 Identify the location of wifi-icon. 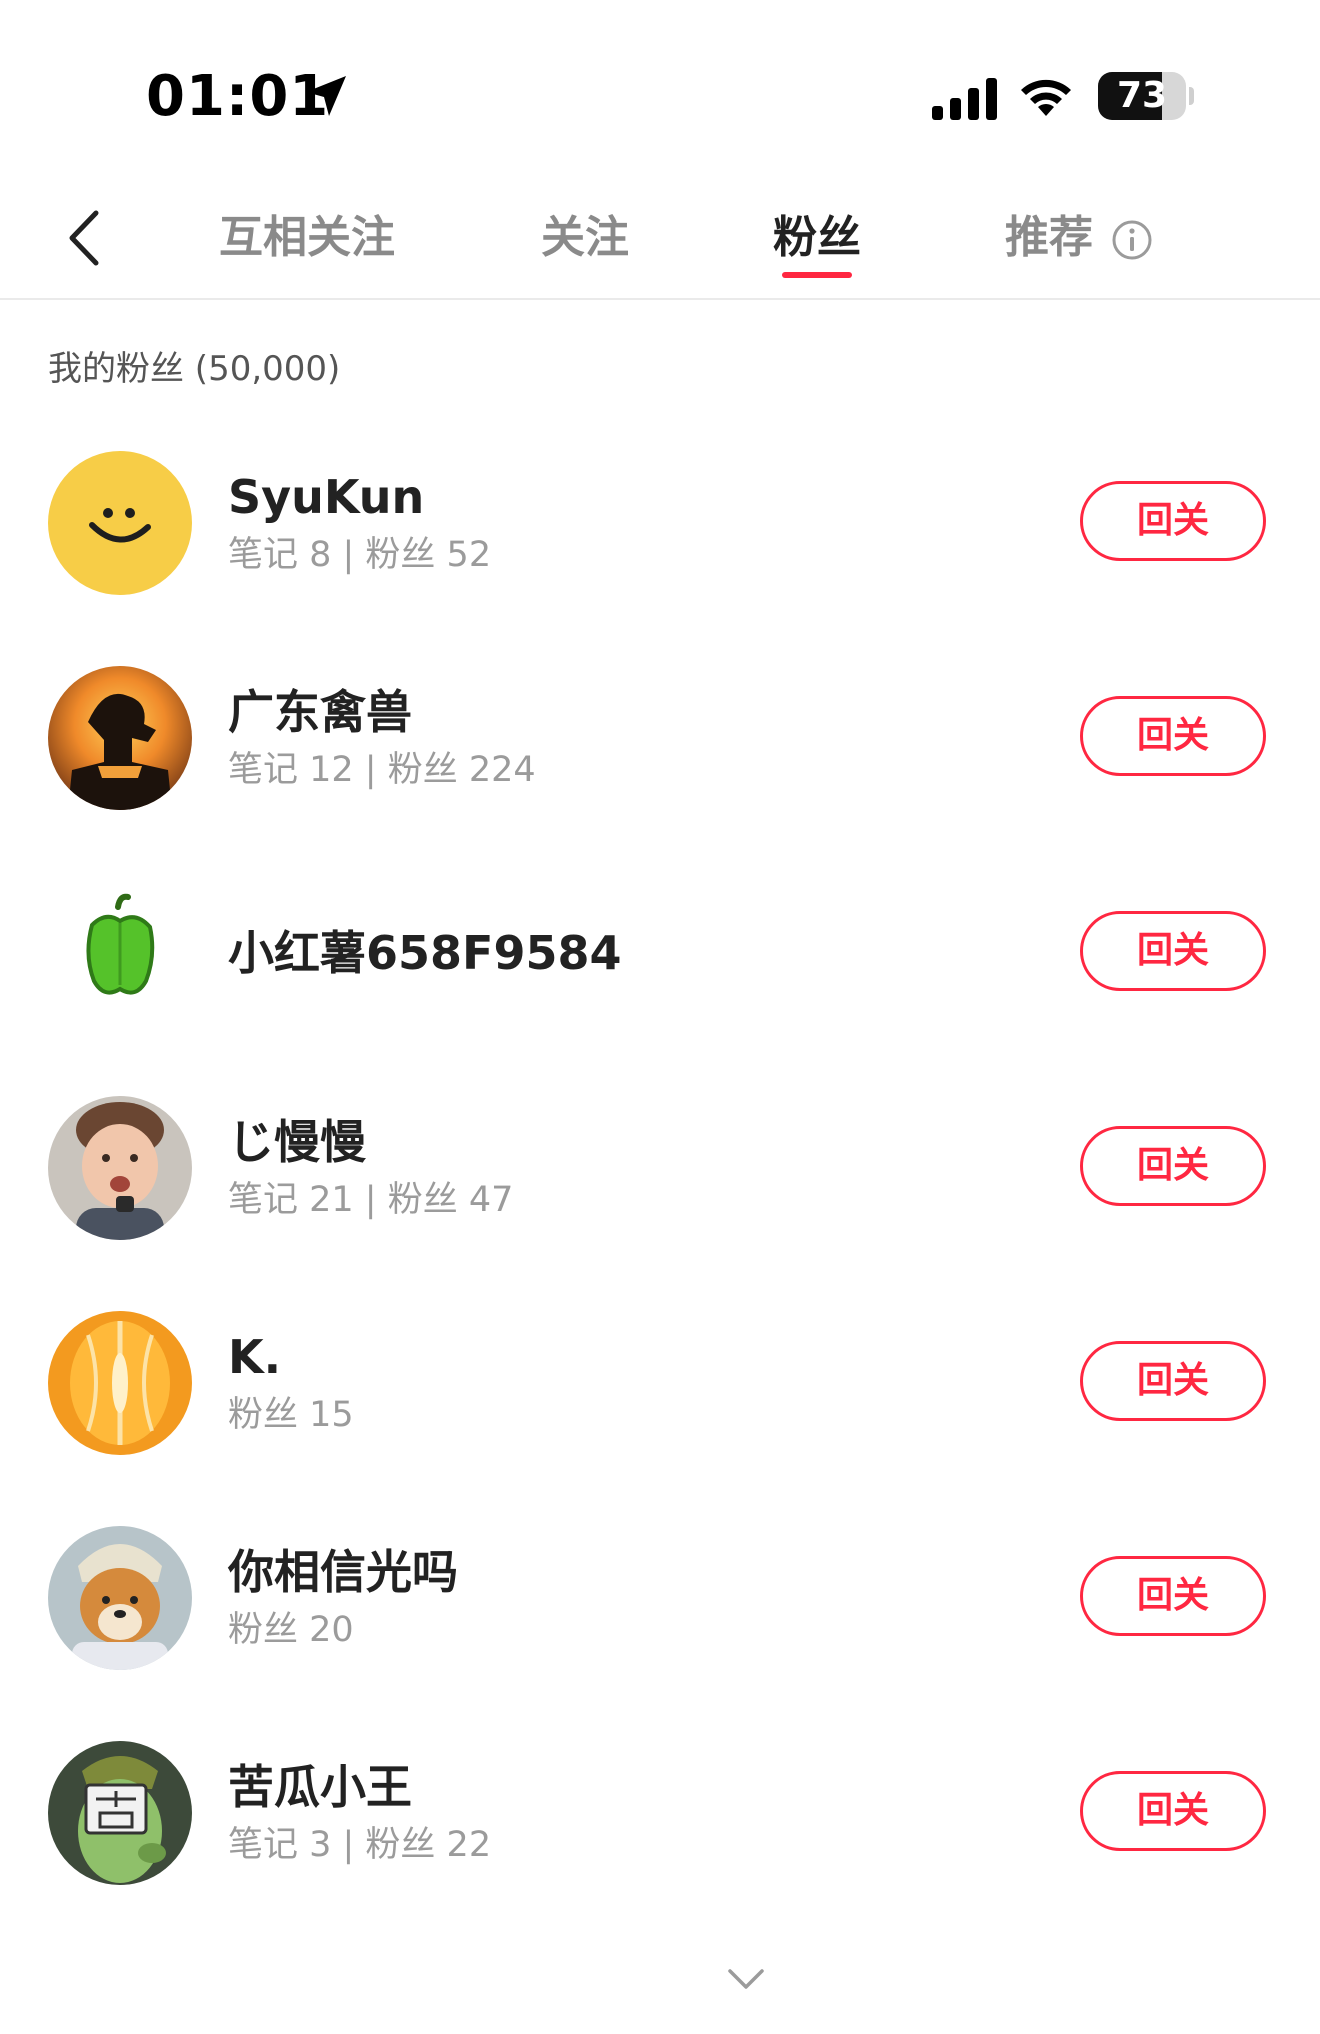
(1046, 97).